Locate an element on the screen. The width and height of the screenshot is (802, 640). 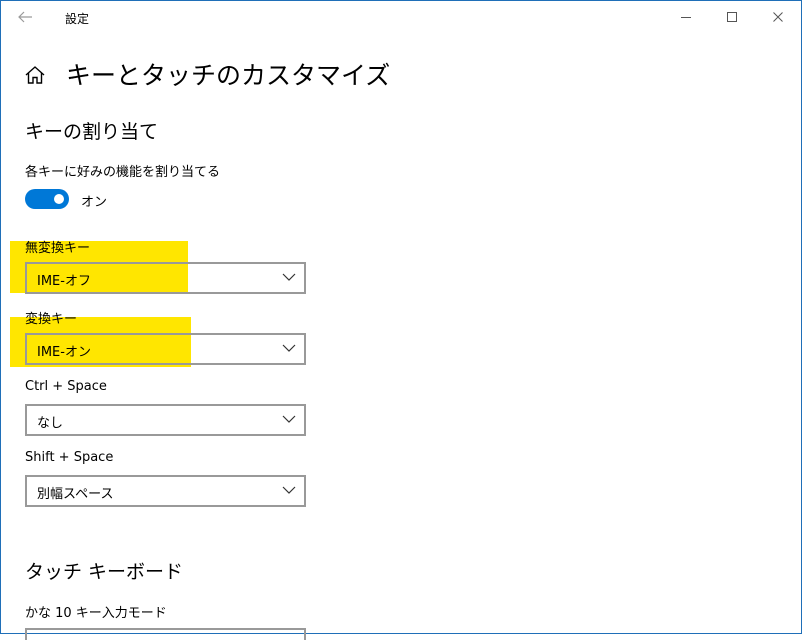
touch-keyboard-header: タッチ キーボード is located at coordinates (104, 572).